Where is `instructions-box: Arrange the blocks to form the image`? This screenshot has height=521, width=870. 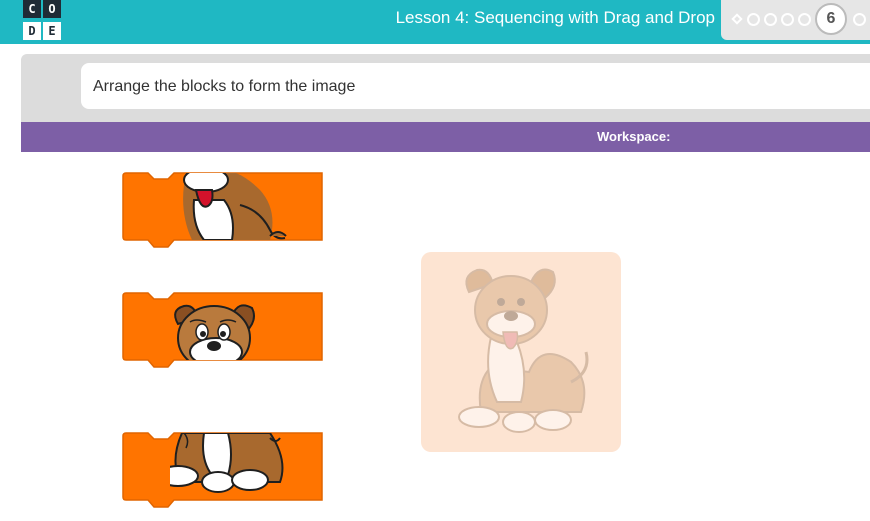
instructions-box: Arrange the blocks to form the image is located at coordinates (475, 86).